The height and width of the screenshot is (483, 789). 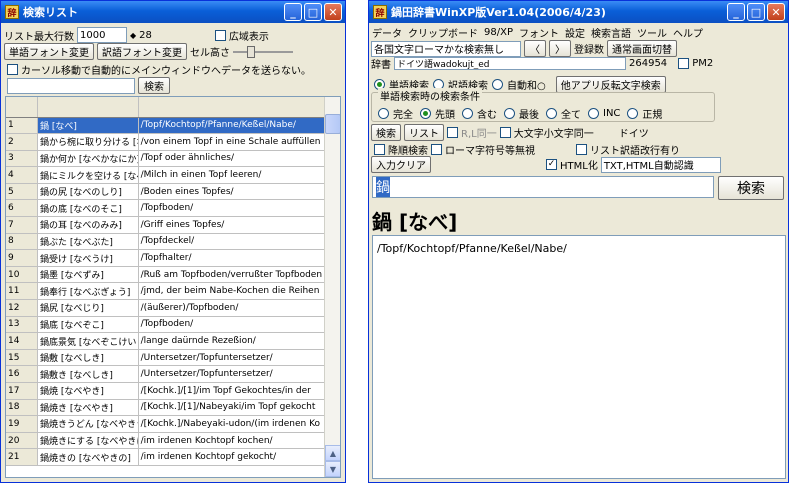 I want to click on search-button: 検索, so click(x=386, y=132).